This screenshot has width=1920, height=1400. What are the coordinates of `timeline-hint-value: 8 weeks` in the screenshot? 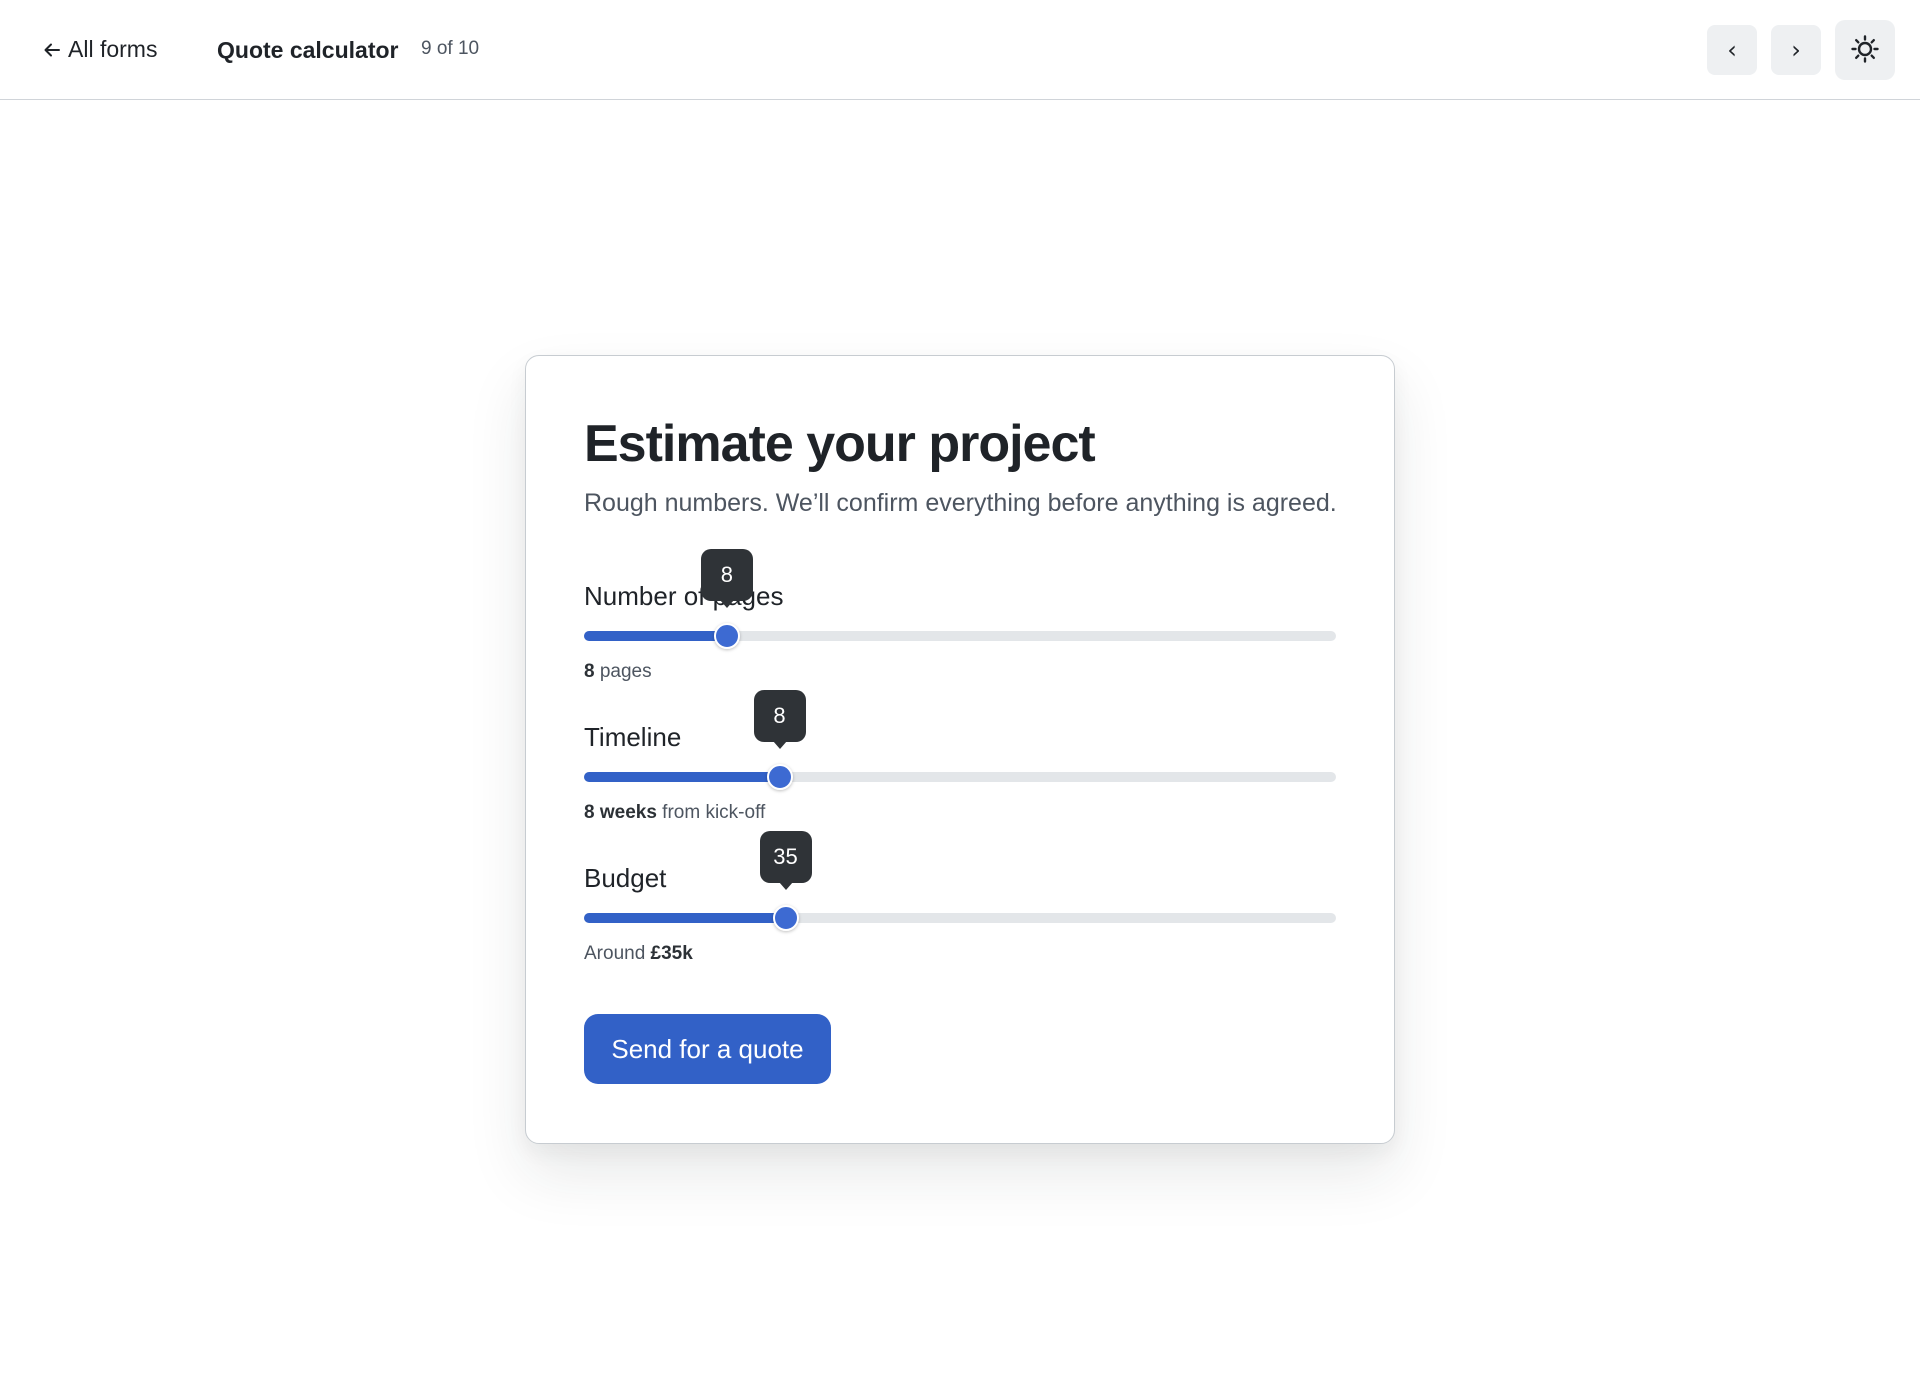 It's located at (620, 812).